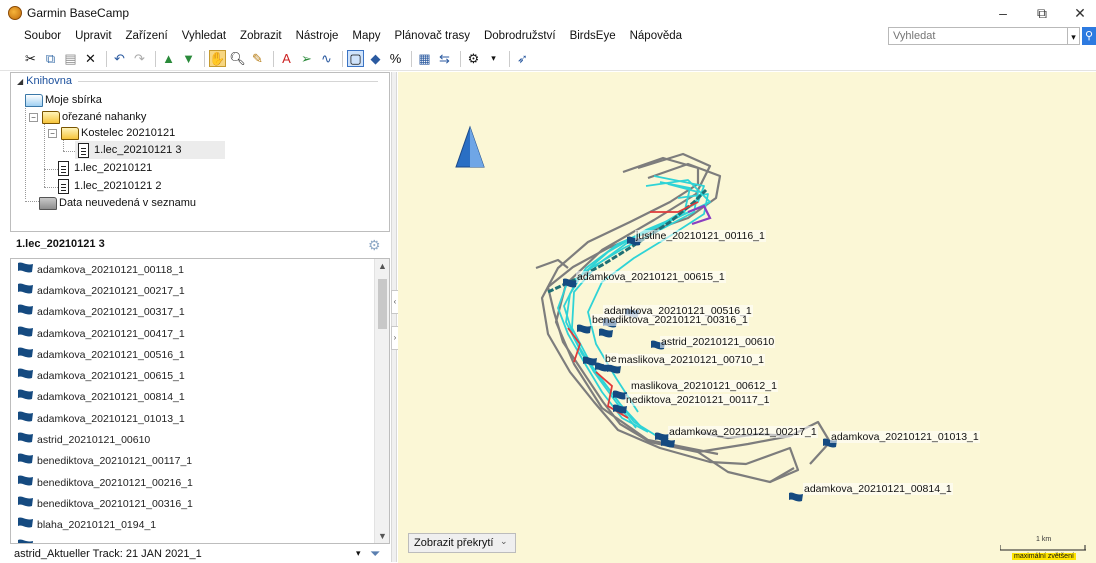 The width and height of the screenshot is (1096, 563). I want to click on list-item: benediktova_20210121_00316_1, so click(200, 503).